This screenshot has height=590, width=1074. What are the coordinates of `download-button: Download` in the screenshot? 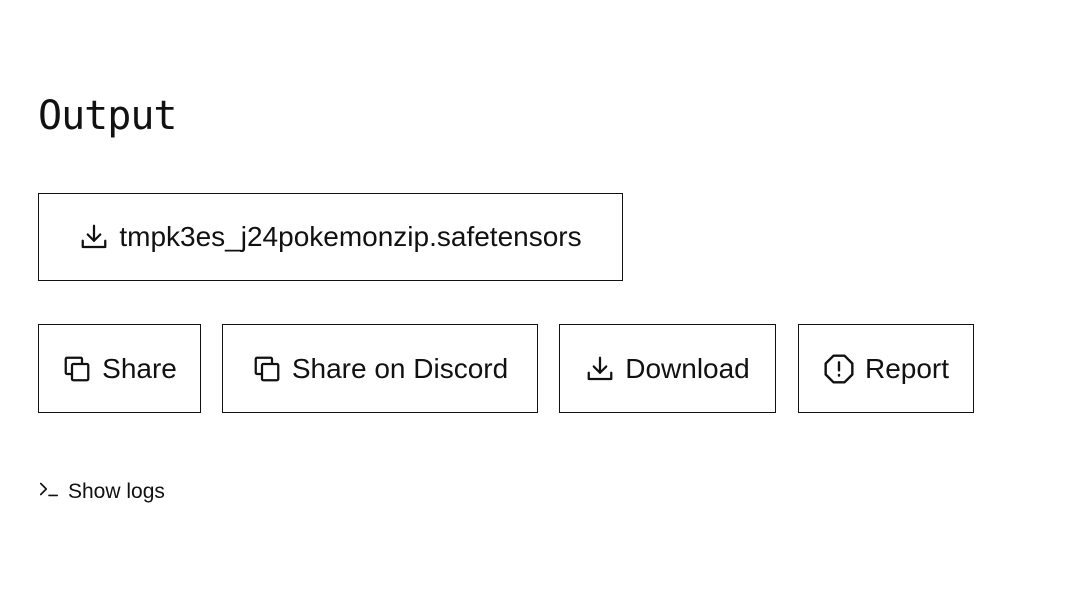 It's located at (667, 368).